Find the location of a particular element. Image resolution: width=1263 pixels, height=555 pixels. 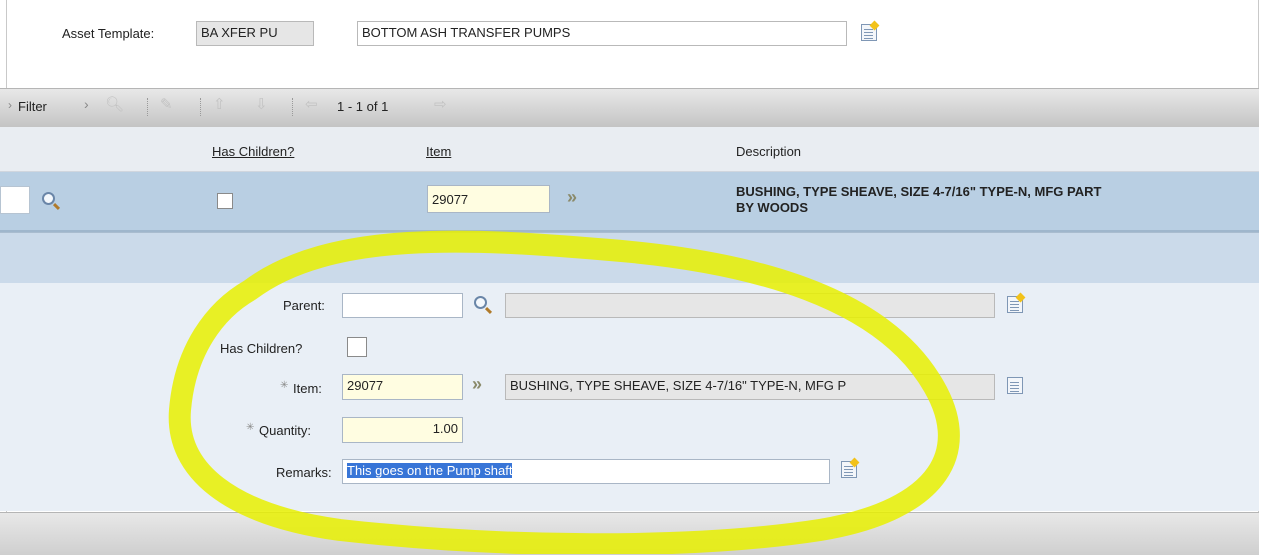

has-children-checkbox is located at coordinates (357, 347).